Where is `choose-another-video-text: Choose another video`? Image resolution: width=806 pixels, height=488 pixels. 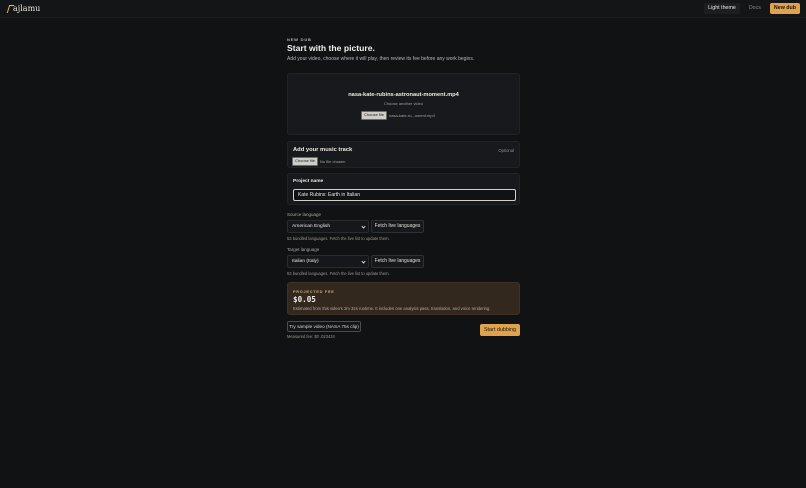 choose-another-video-text: Choose another video is located at coordinates (403, 103).